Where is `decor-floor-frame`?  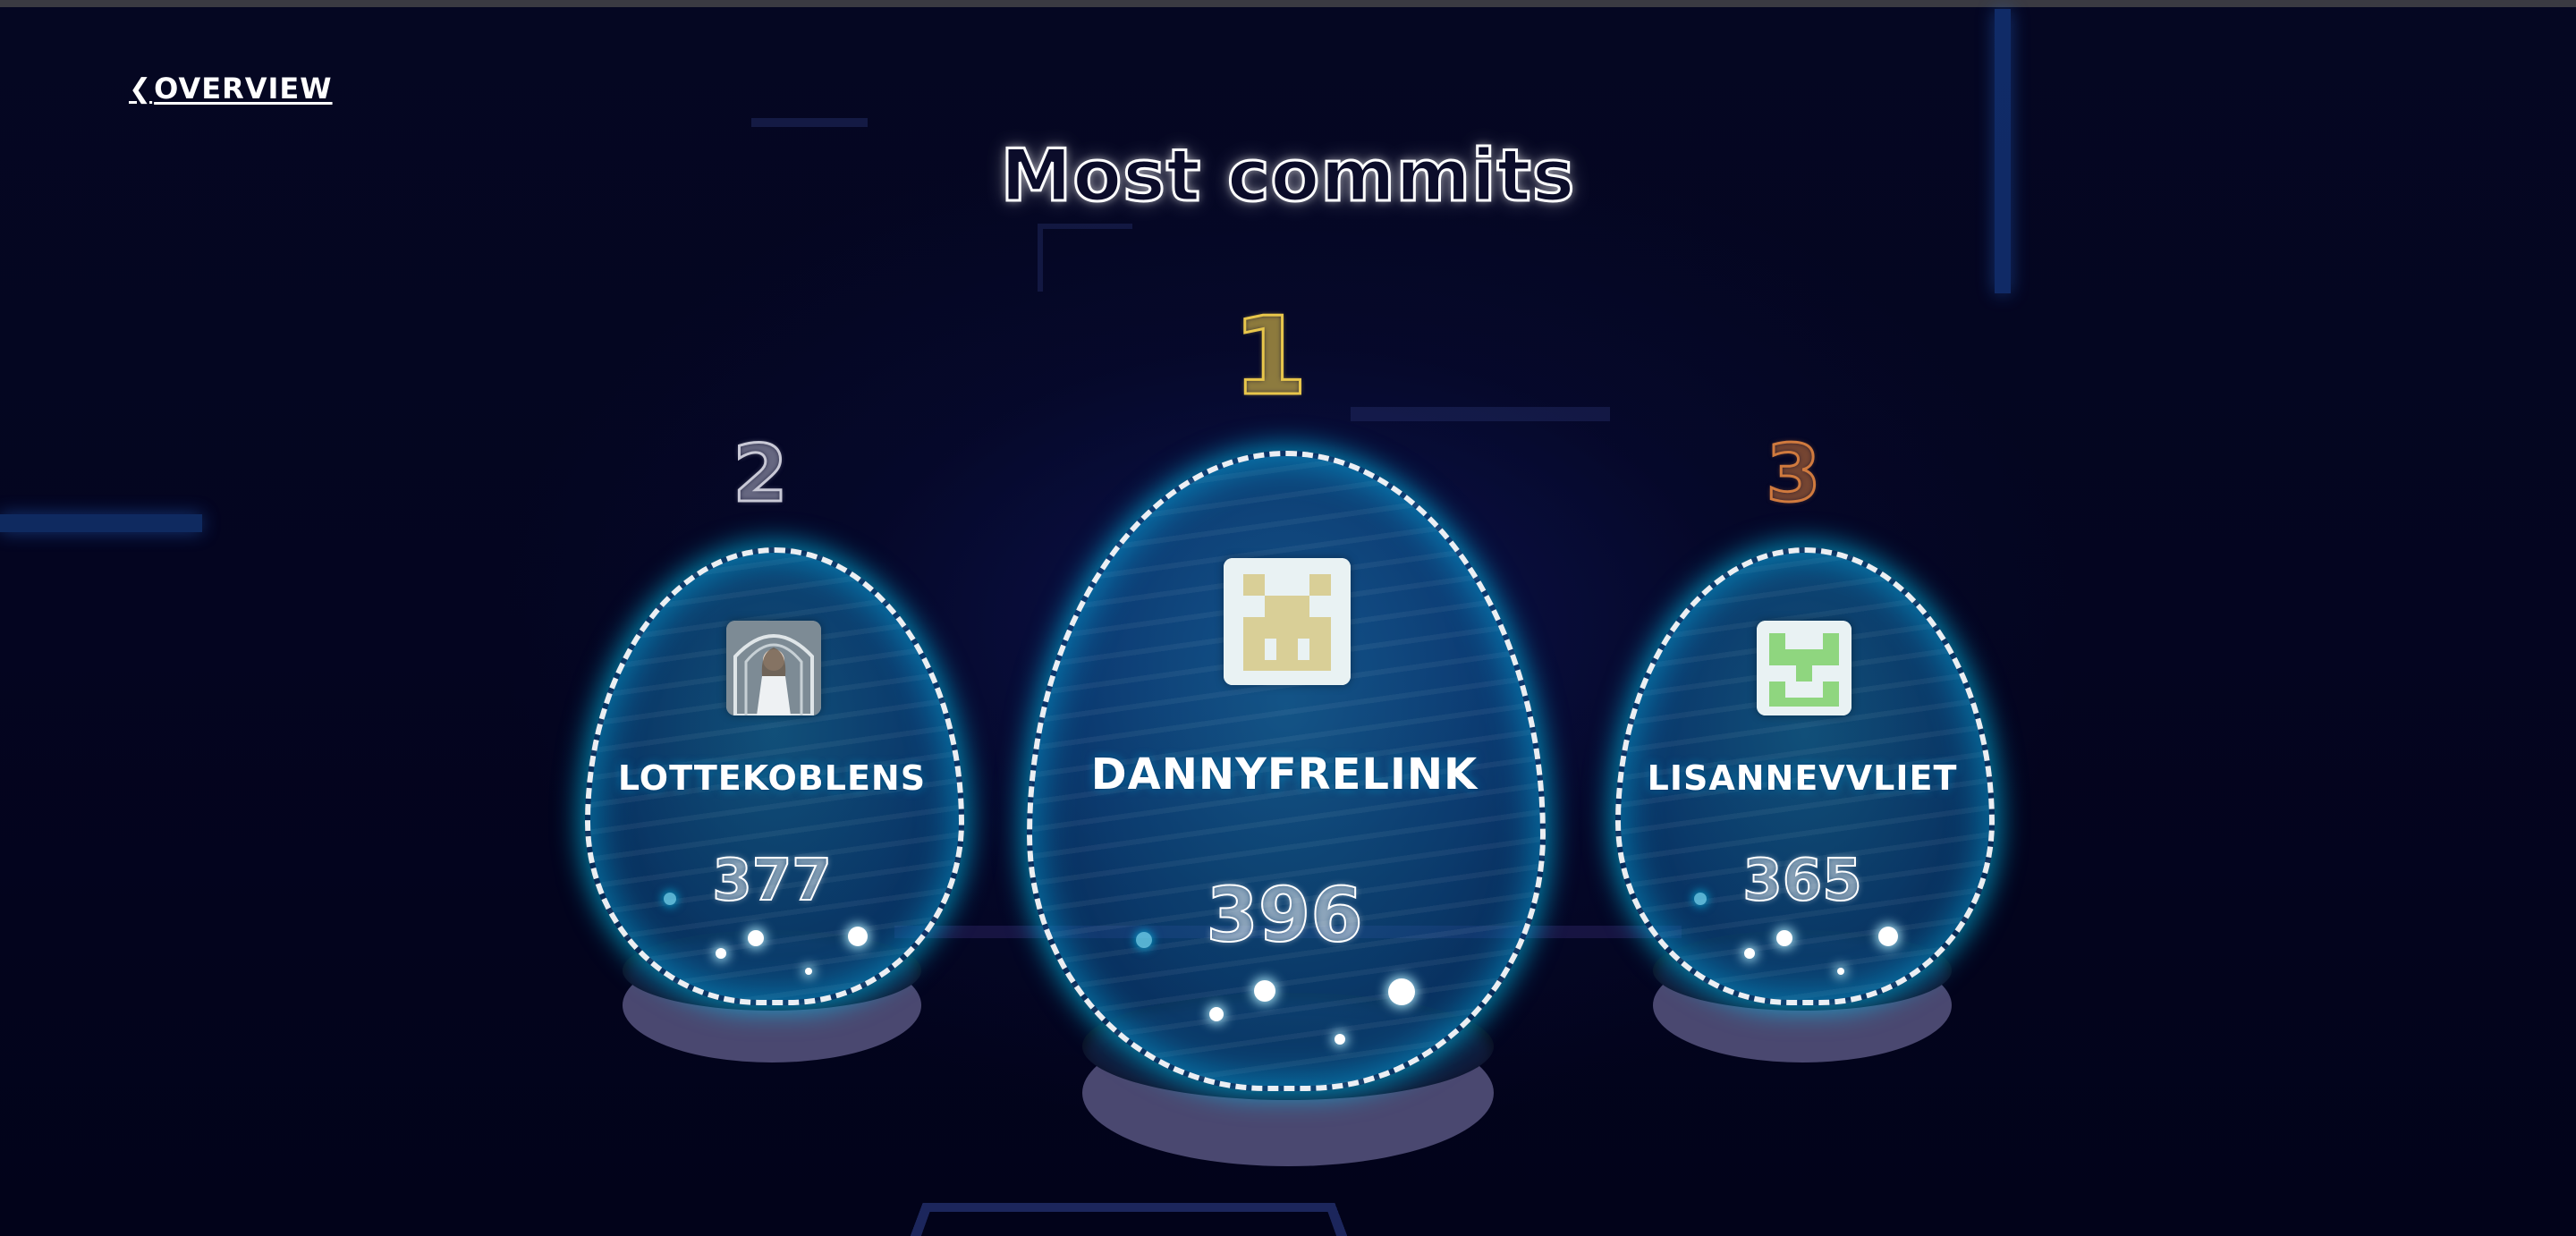
decor-floor-frame is located at coordinates (1129, 1219).